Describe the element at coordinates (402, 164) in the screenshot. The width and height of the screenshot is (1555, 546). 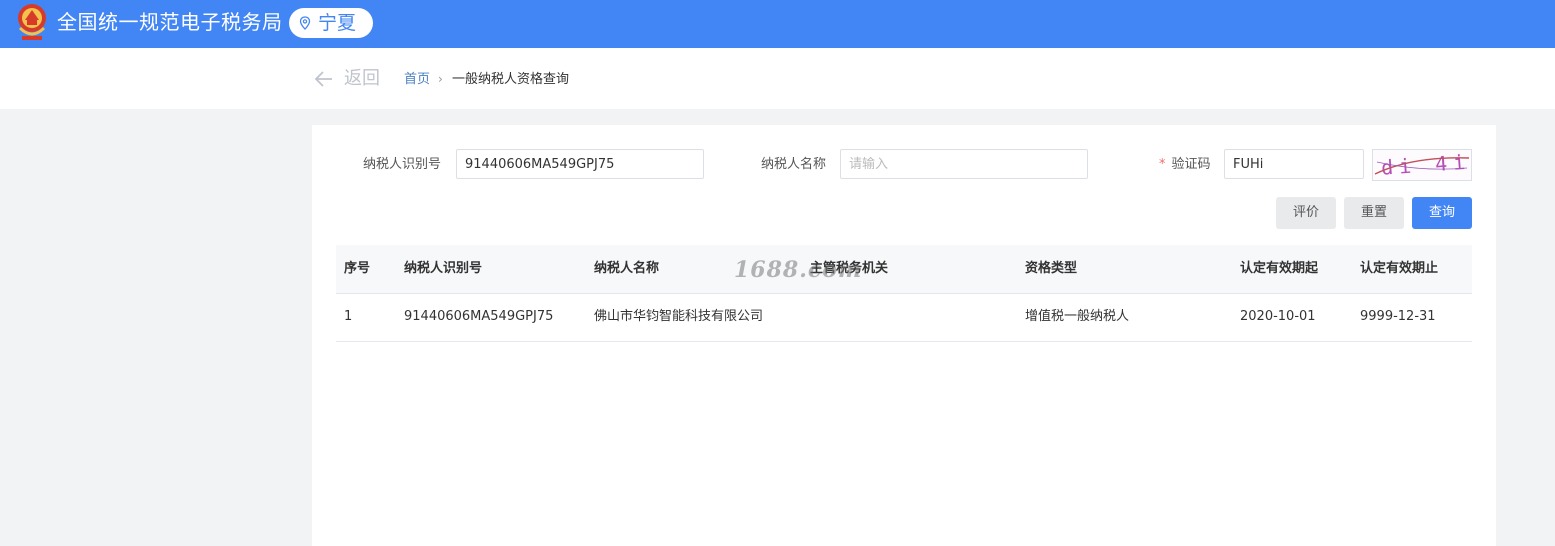
I see `taxpayer-id-label: 纳税人识别号` at that location.